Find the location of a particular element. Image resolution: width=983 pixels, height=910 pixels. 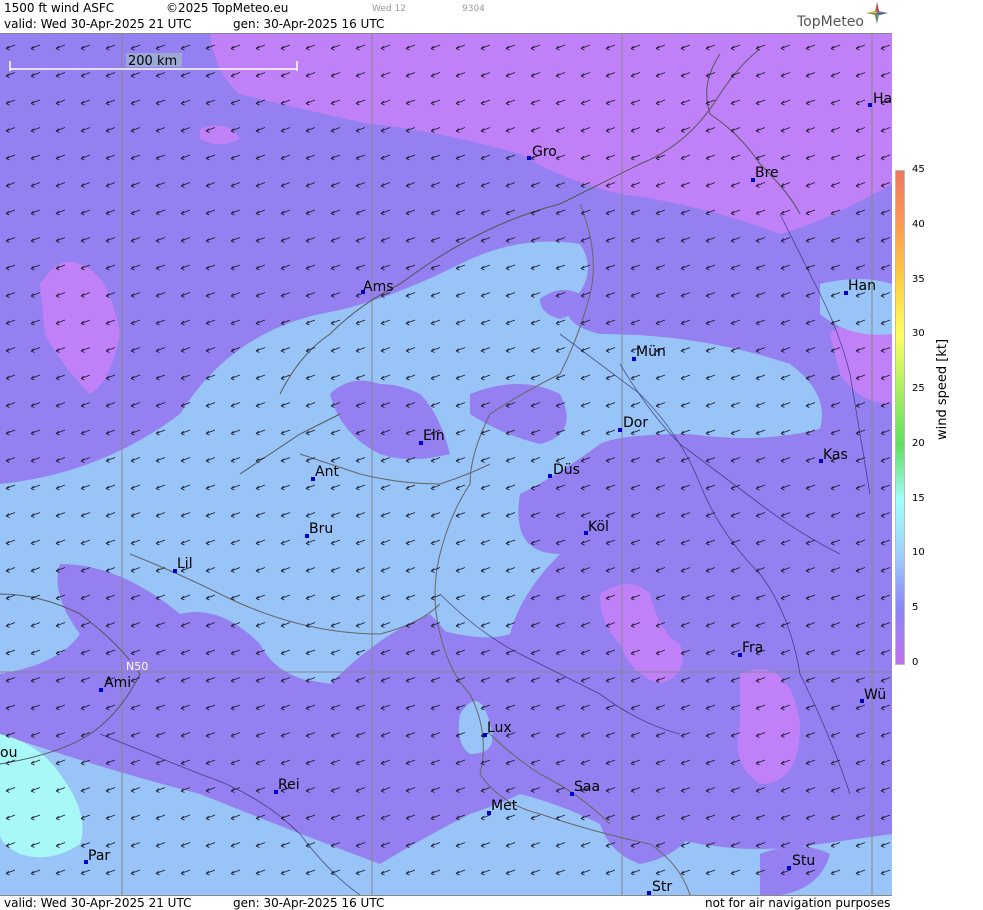

svg-text: ou is located at coordinates (8, 753).